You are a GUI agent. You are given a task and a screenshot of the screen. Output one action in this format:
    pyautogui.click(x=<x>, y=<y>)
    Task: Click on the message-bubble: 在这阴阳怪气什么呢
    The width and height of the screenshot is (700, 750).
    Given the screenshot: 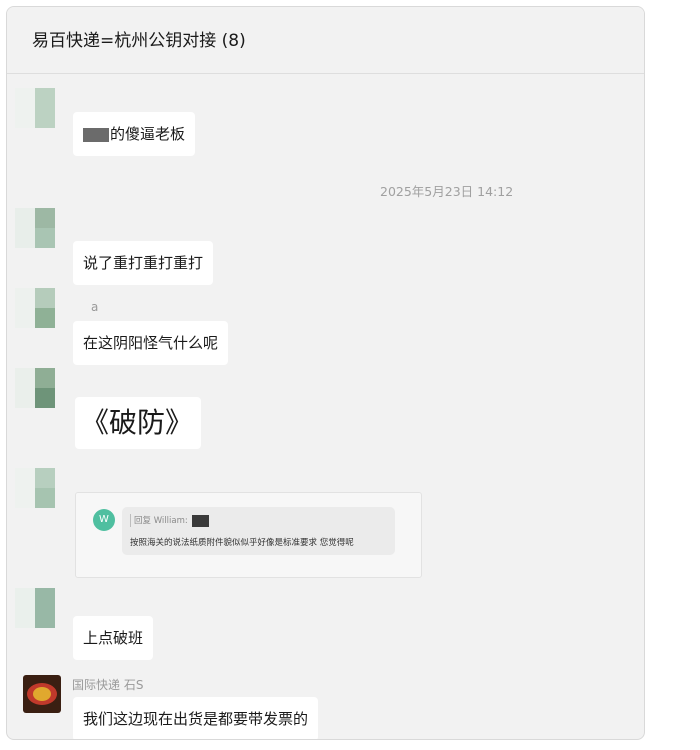 What is the action you would take?
    pyautogui.click(x=151, y=343)
    